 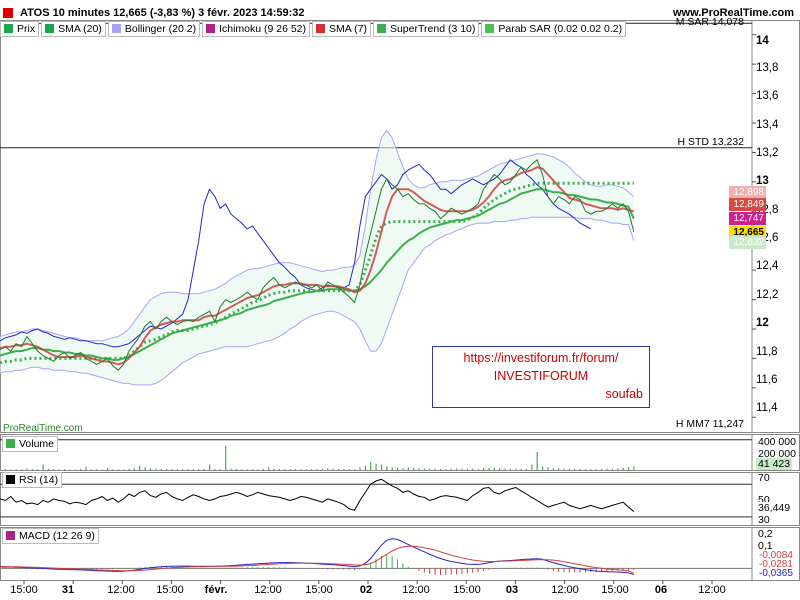 I want to click on legend-label: Ichimoku (9 26 52), so click(x=263, y=29).